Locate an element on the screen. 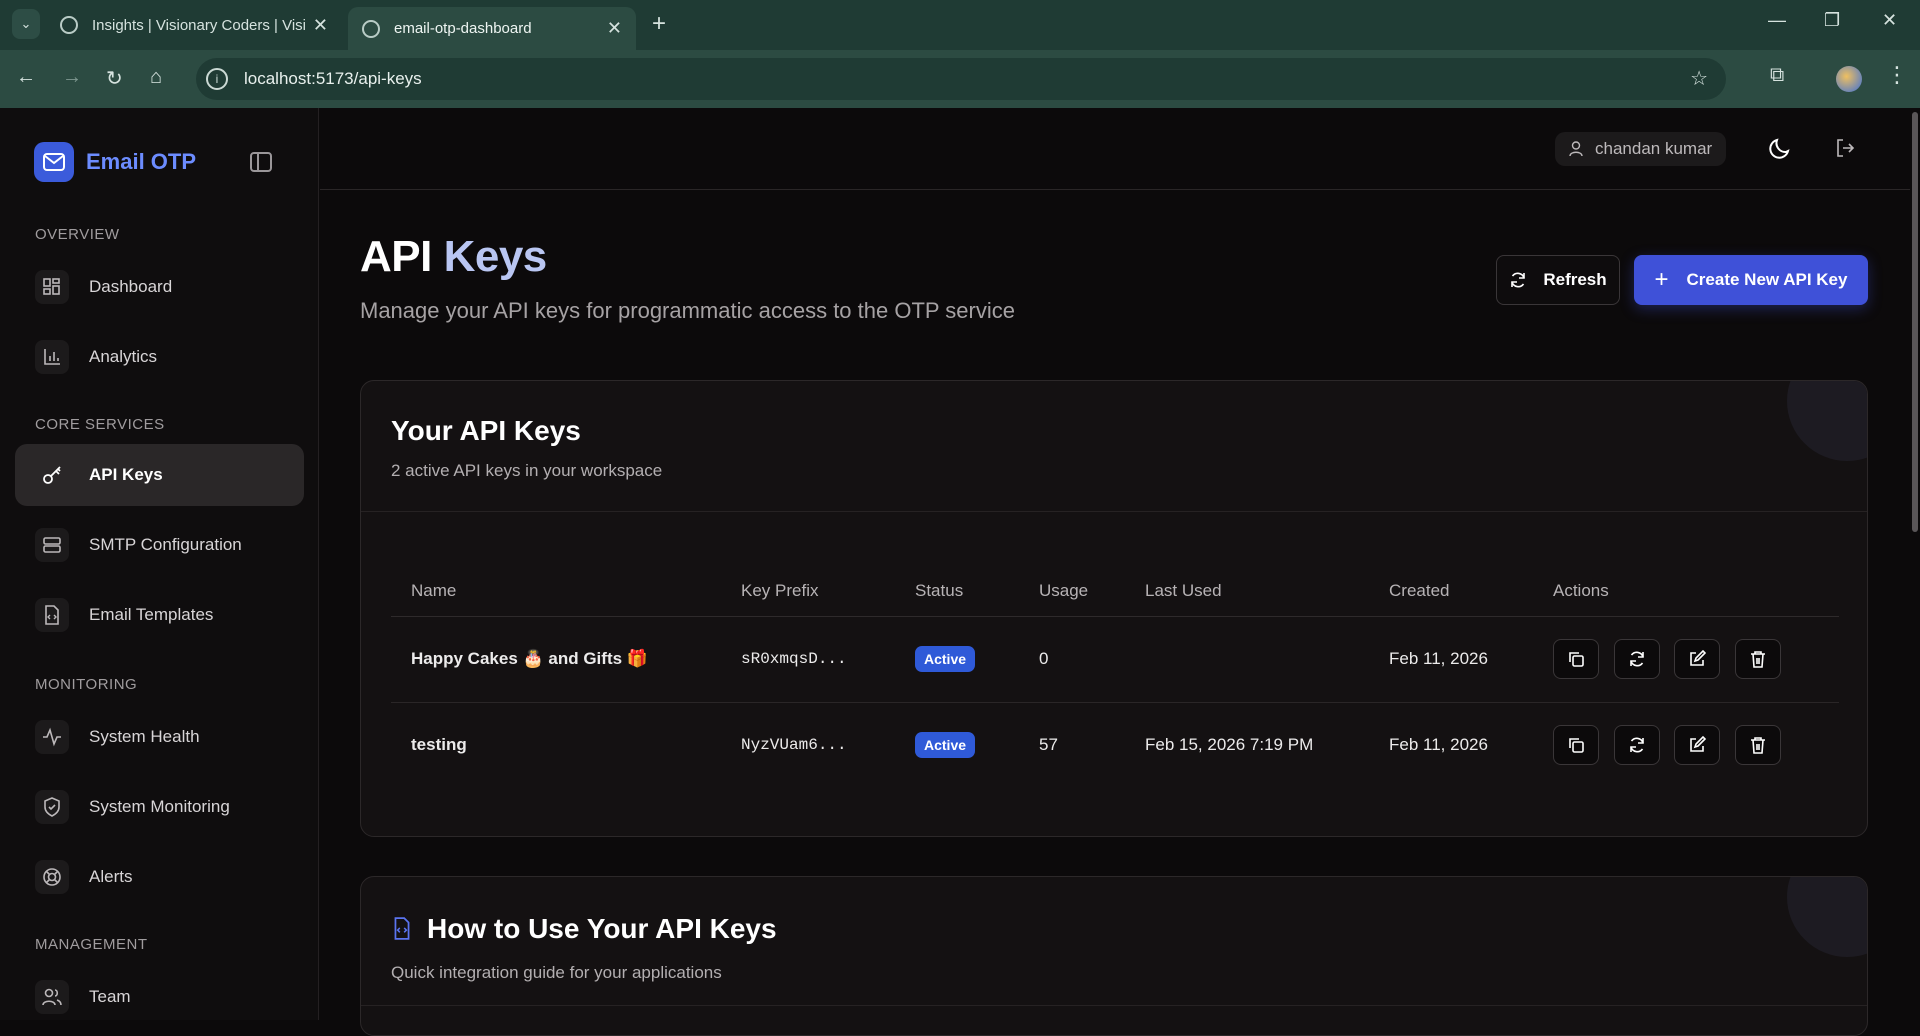 This screenshot has height=1036, width=1920. user-name: chandan kumar is located at coordinates (1654, 148).